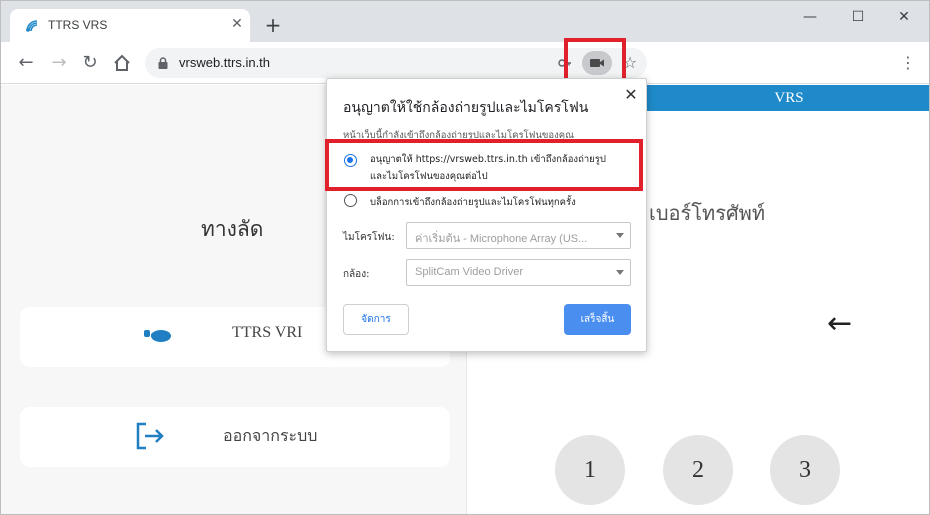 This screenshot has width=930, height=515. Describe the element at coordinates (805, 470) in the screenshot. I see `keypad-button-3: 3` at that location.